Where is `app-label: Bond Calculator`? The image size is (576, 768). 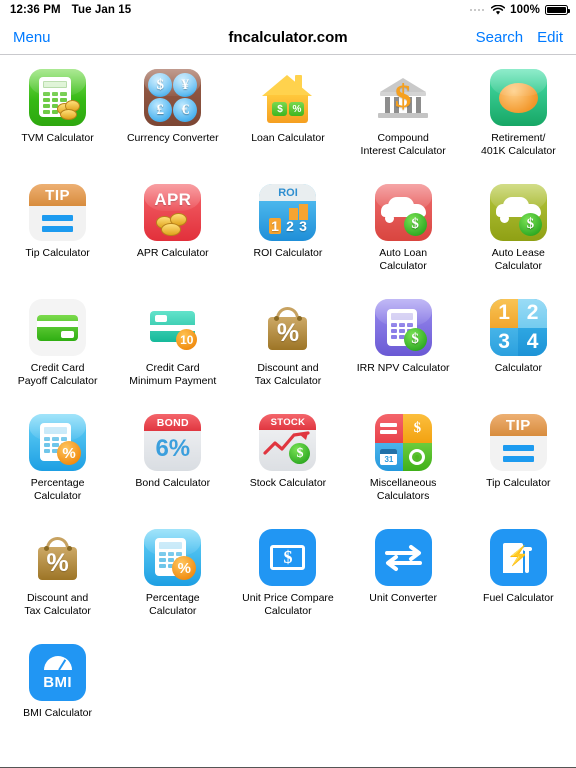
app-label: Bond Calculator is located at coordinates (173, 483).